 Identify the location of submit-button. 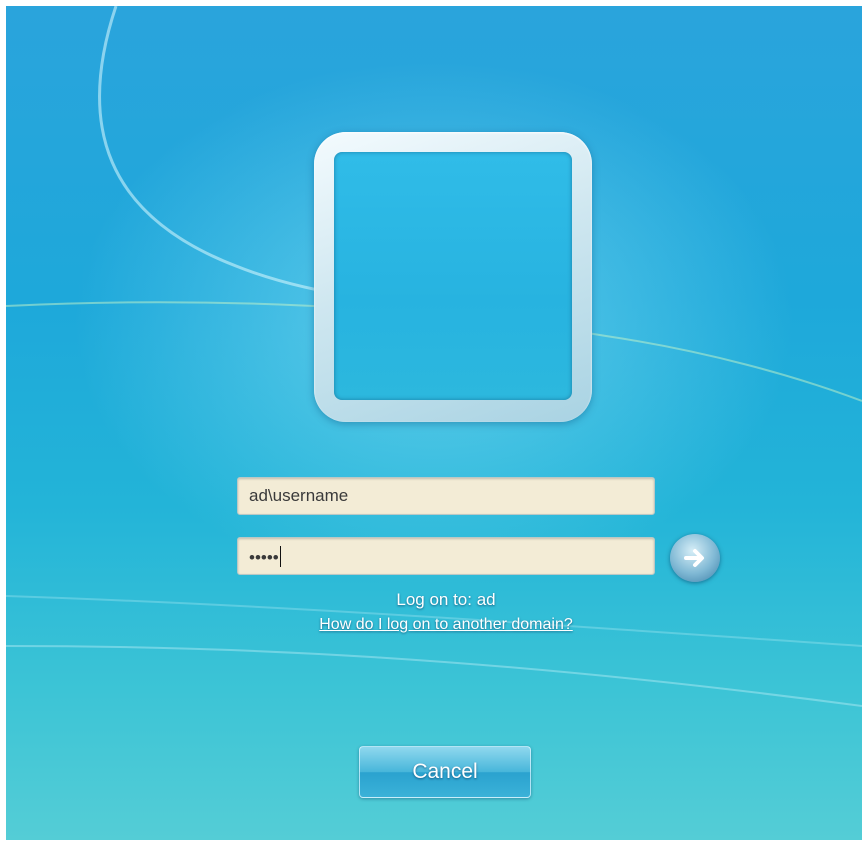
(695, 558).